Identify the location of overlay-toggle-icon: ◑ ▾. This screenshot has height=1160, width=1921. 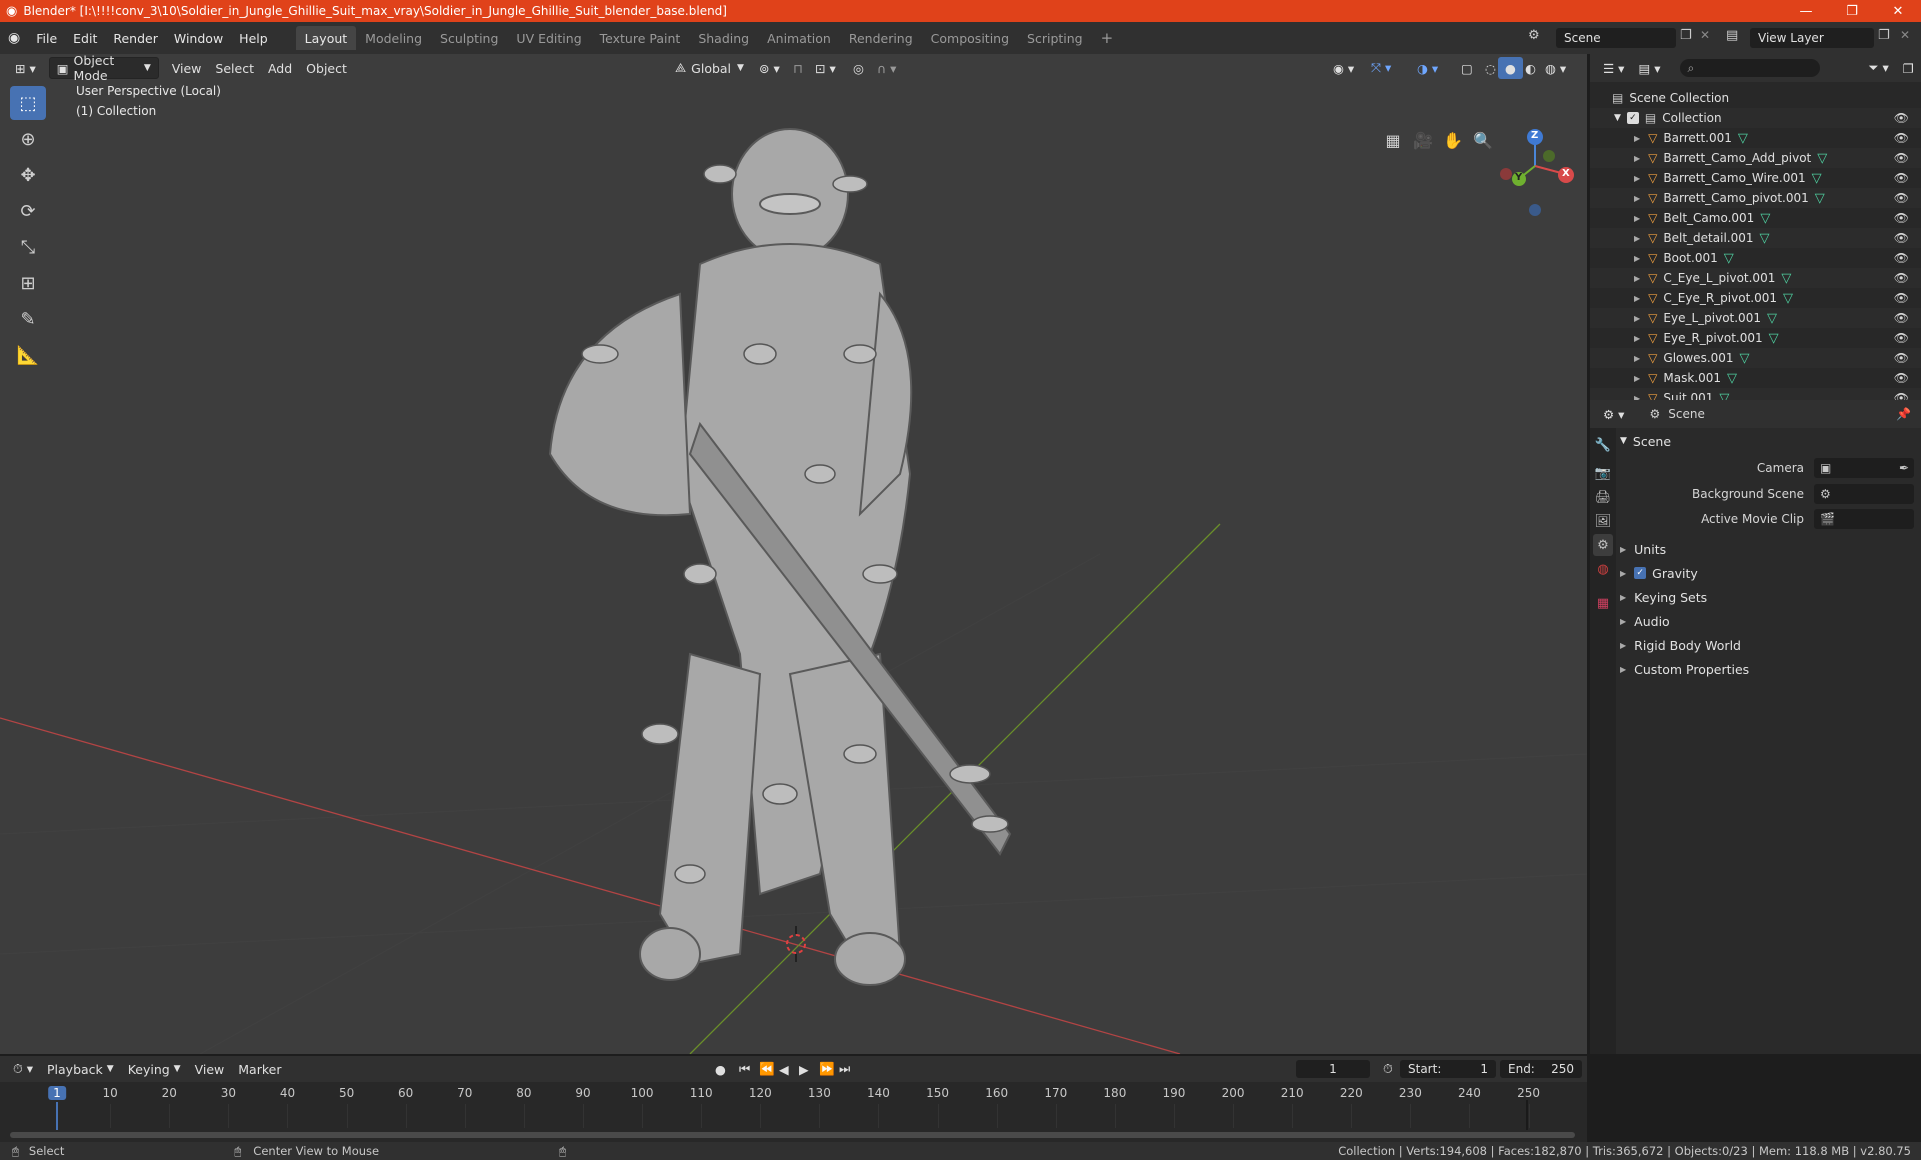
(1427, 68).